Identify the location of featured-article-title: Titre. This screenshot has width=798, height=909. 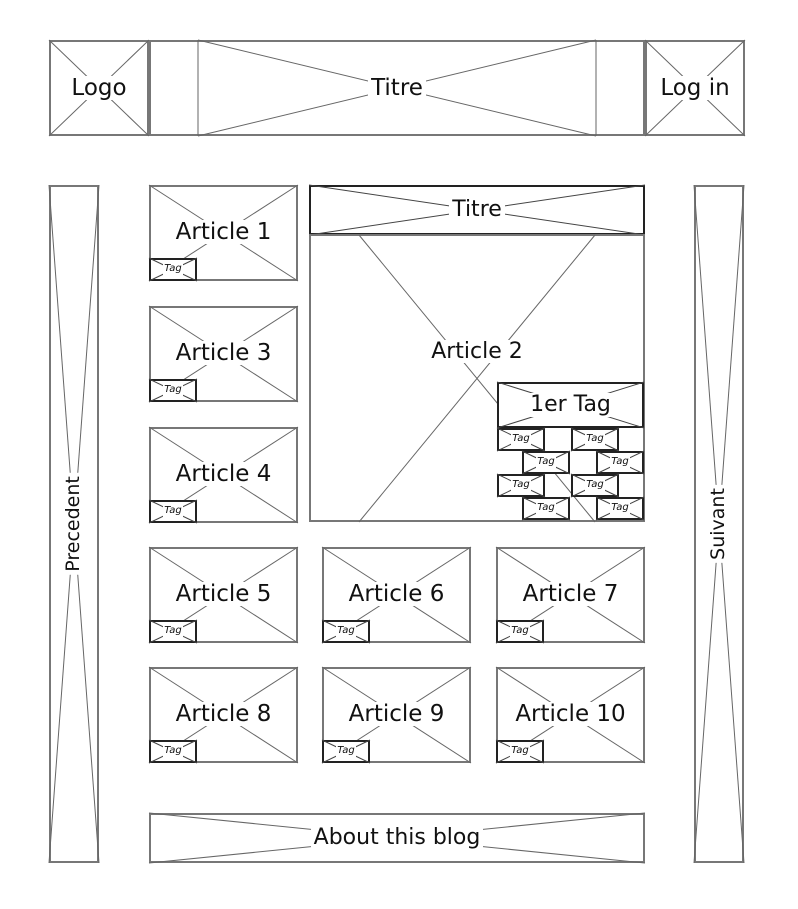
(477, 210).